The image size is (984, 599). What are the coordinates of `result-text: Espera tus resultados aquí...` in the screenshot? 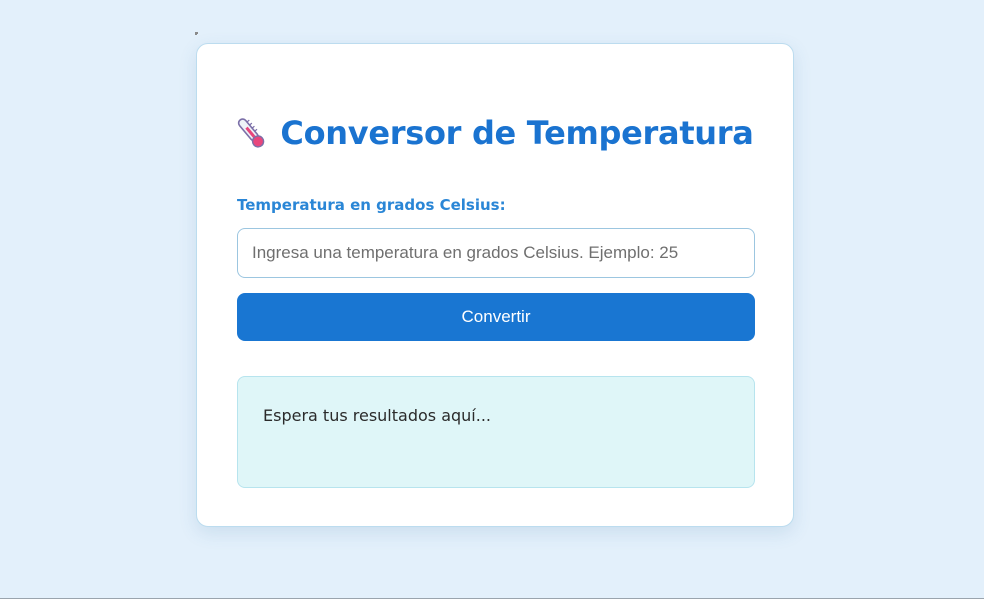 It's located at (377, 415).